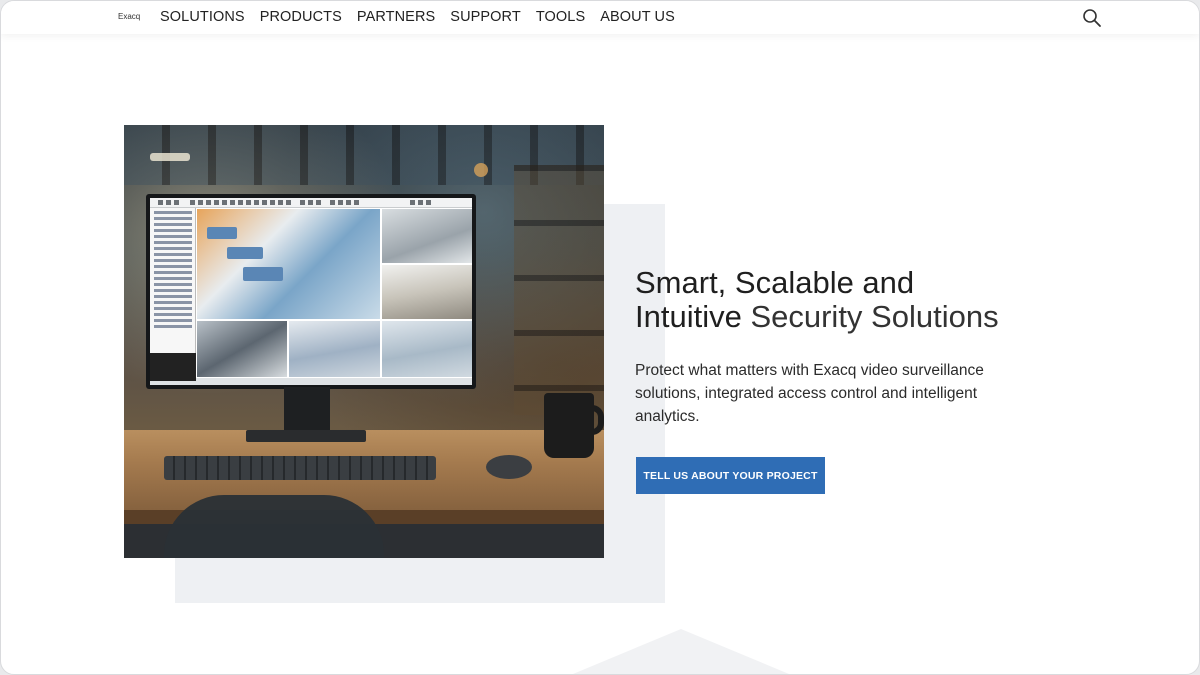 This screenshot has height=675, width=1200. I want to click on nav-item-support: SUPPORT, so click(485, 17).